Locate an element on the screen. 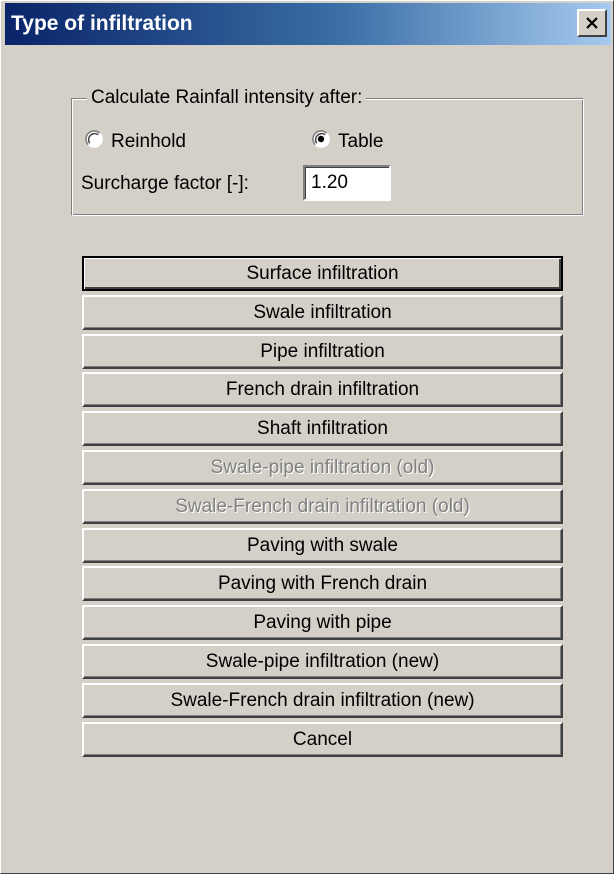 This screenshot has height=874, width=614. cancel-button: Cancel is located at coordinates (322, 739).